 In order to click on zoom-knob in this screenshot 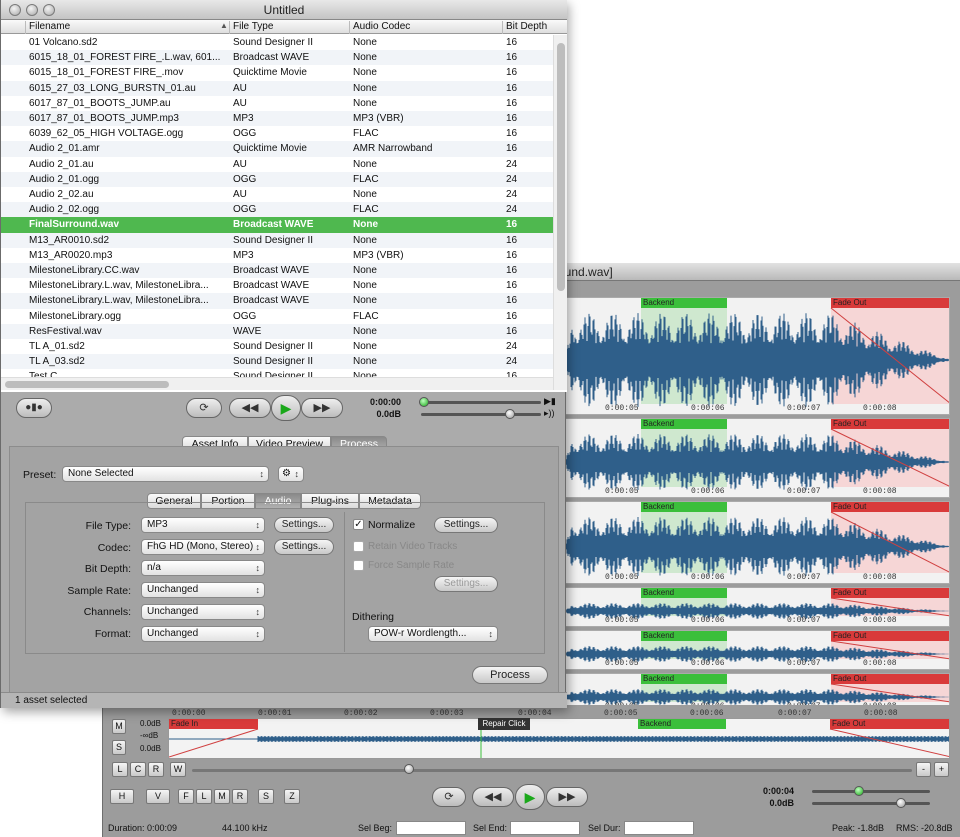, I will do `click(409, 769)`.